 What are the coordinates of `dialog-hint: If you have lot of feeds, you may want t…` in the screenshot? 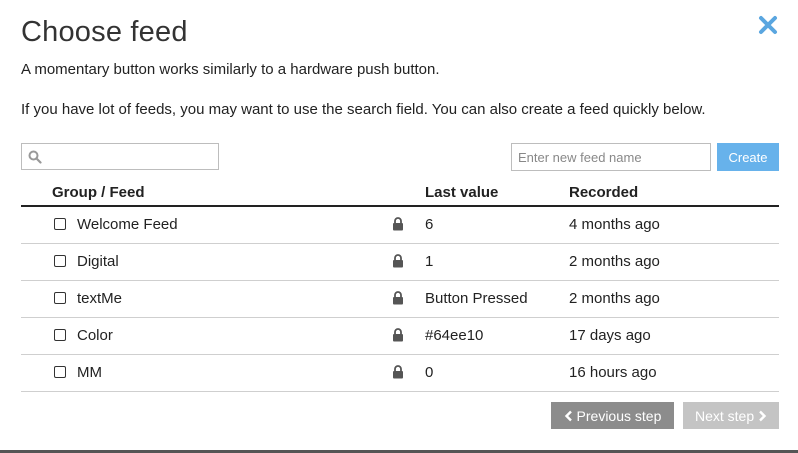 It's located at (363, 109).